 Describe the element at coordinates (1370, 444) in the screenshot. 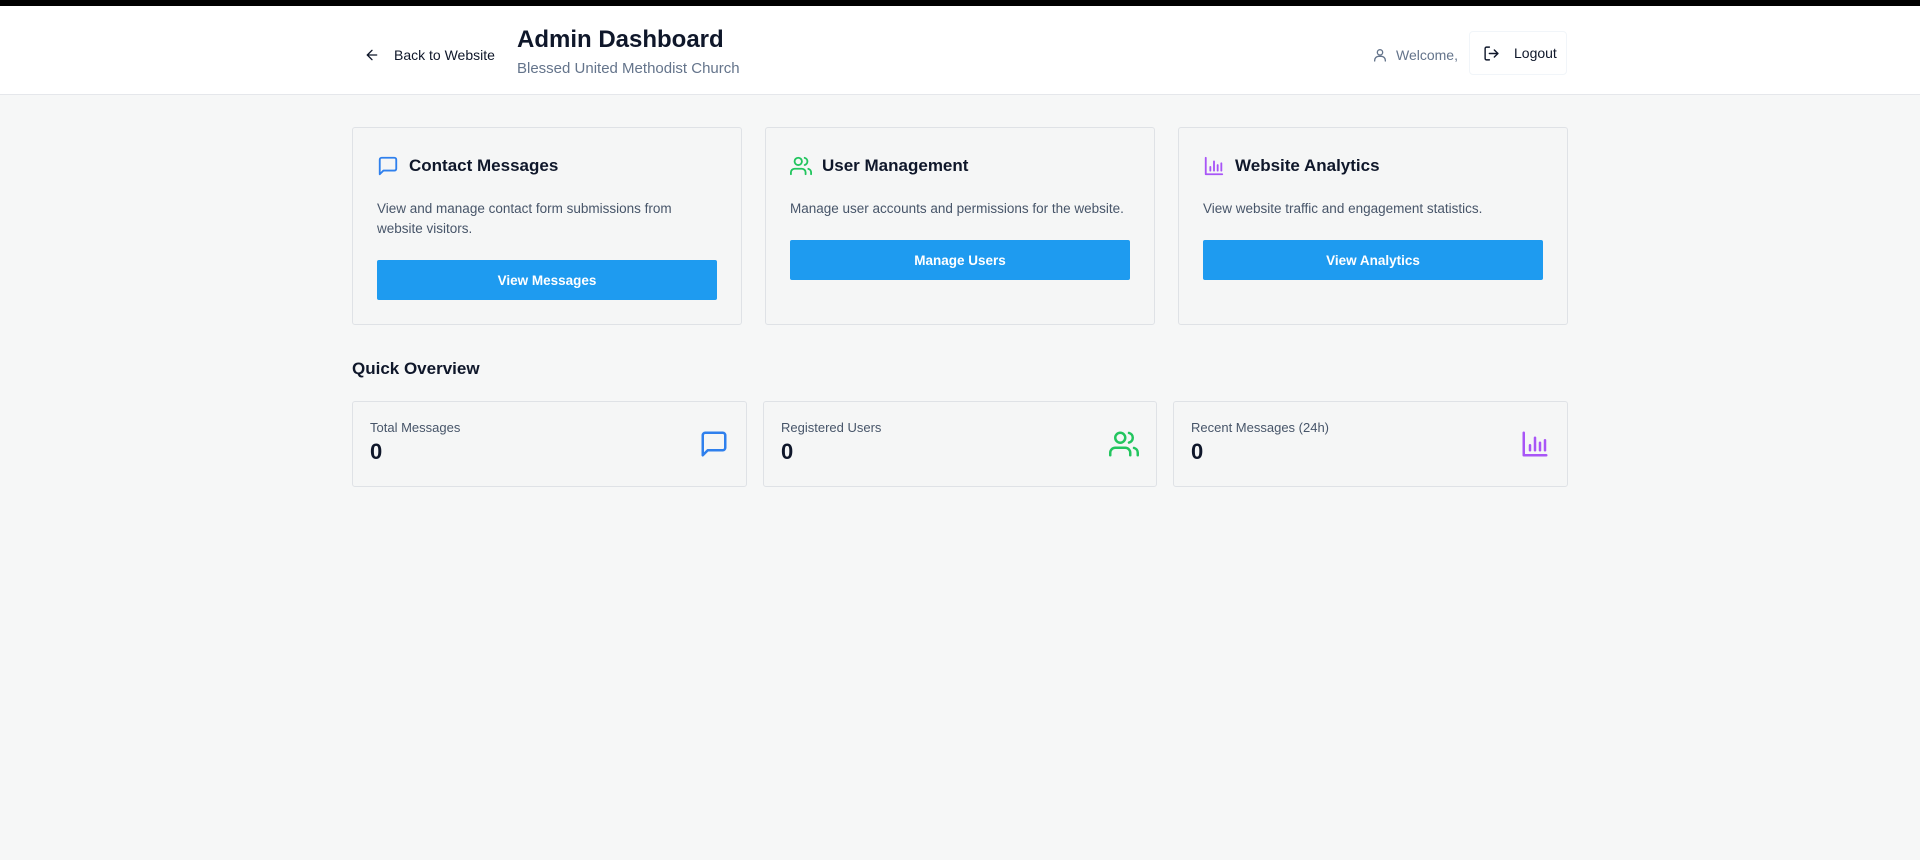

I see `stat-recent-messages: Recent Messages (24h) 0` at that location.